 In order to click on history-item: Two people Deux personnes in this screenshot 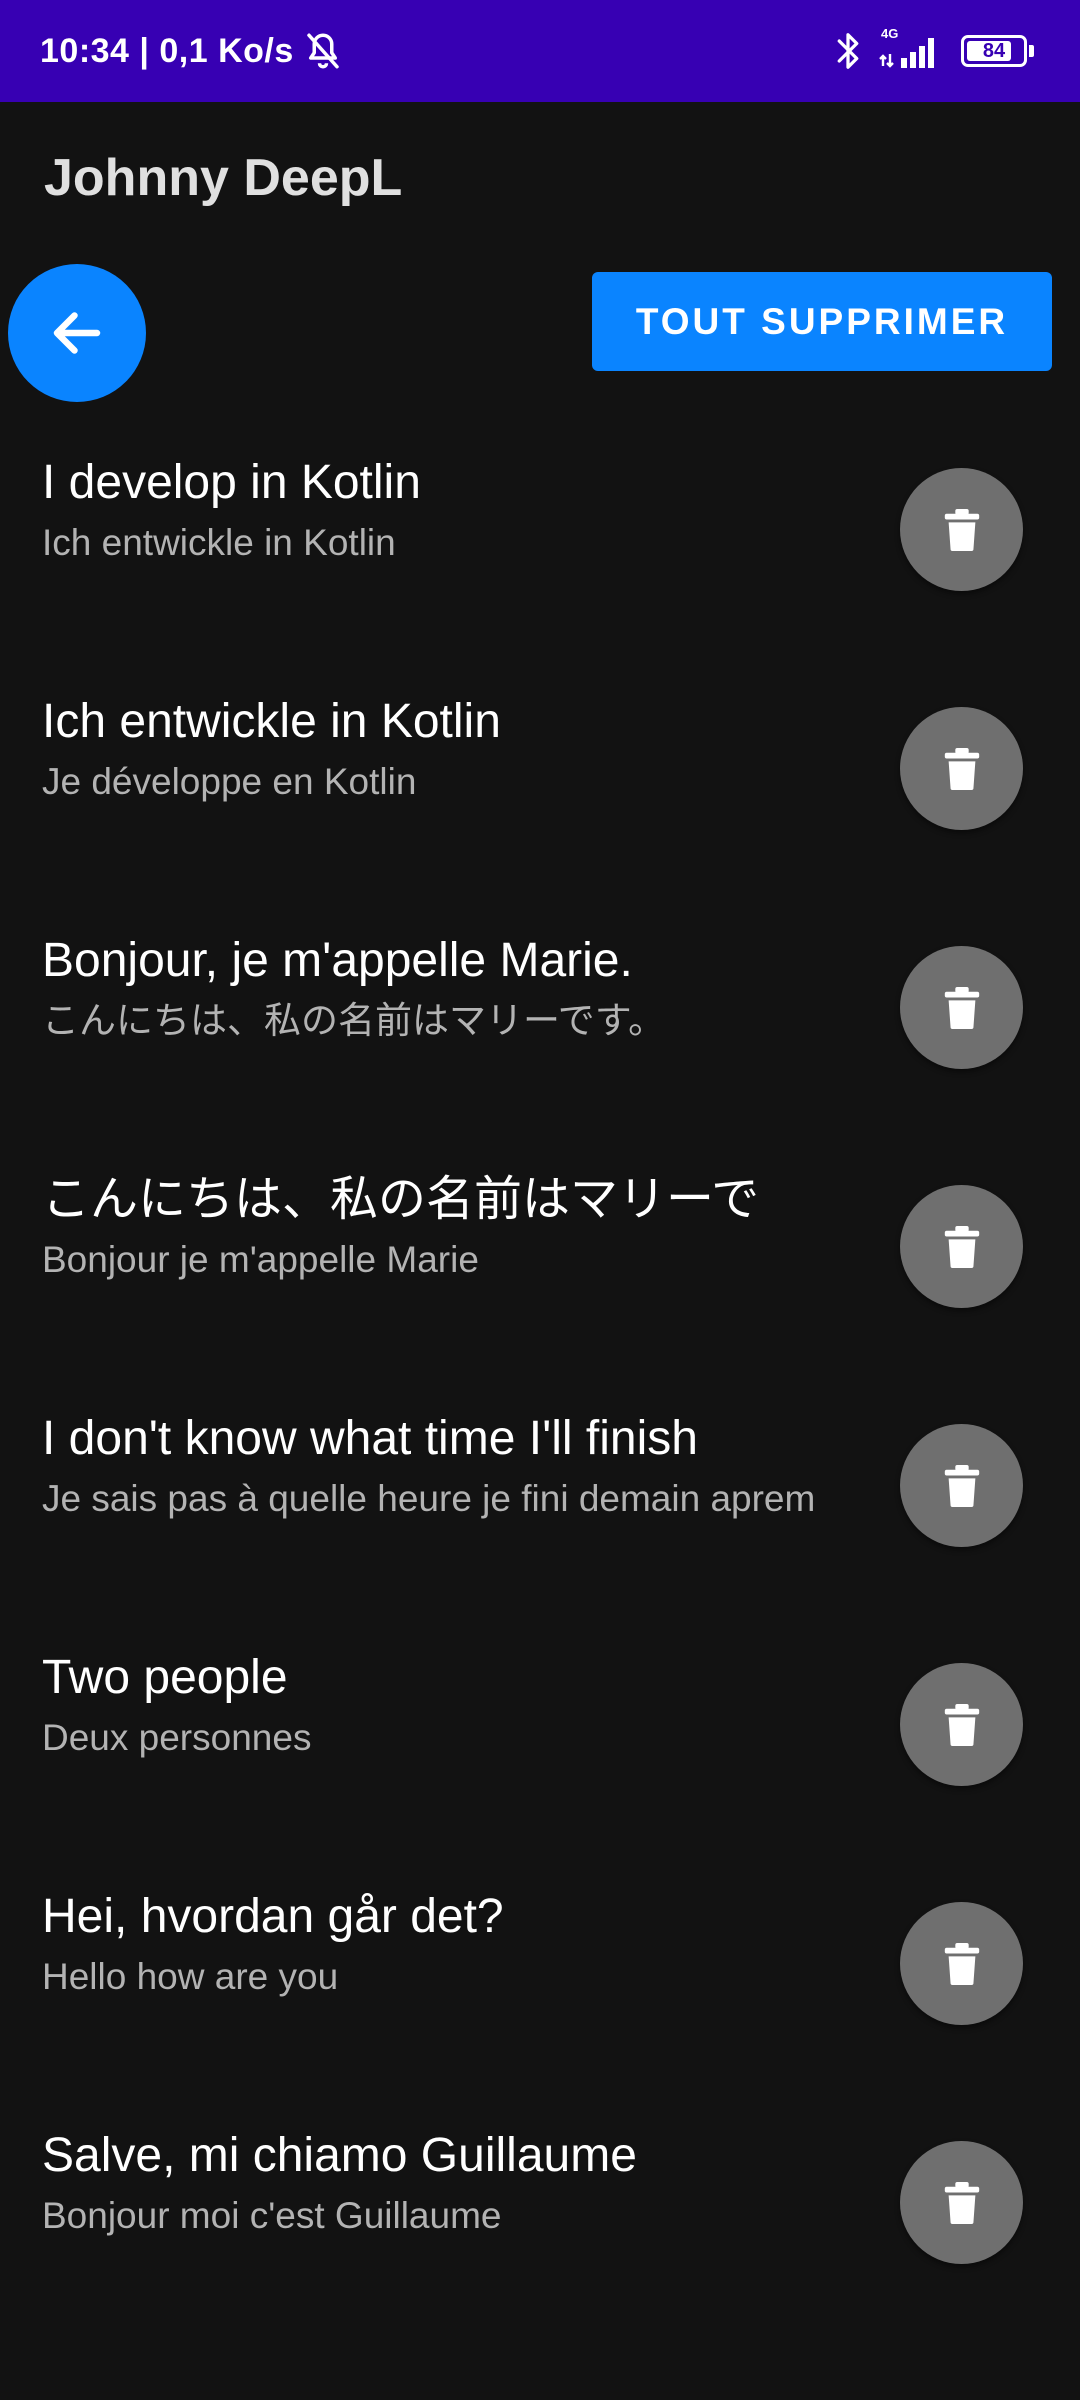, I will do `click(540, 1724)`.